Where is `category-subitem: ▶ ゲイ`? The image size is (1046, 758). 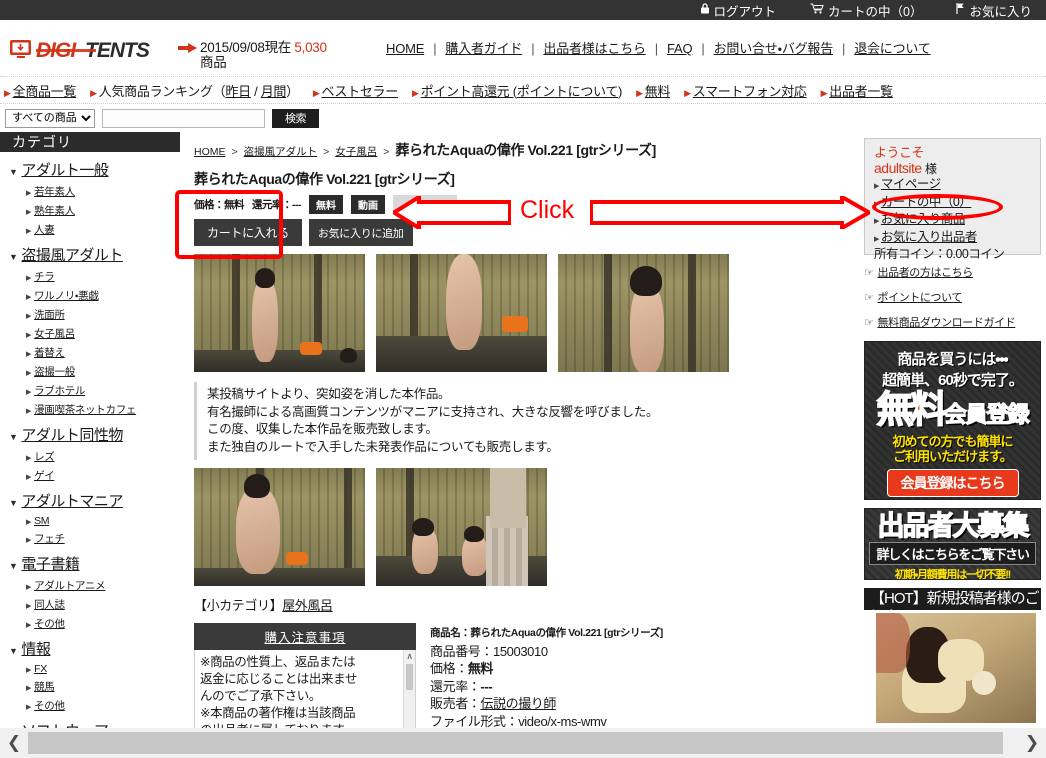 category-subitem: ▶ ゲイ is located at coordinates (90, 475).